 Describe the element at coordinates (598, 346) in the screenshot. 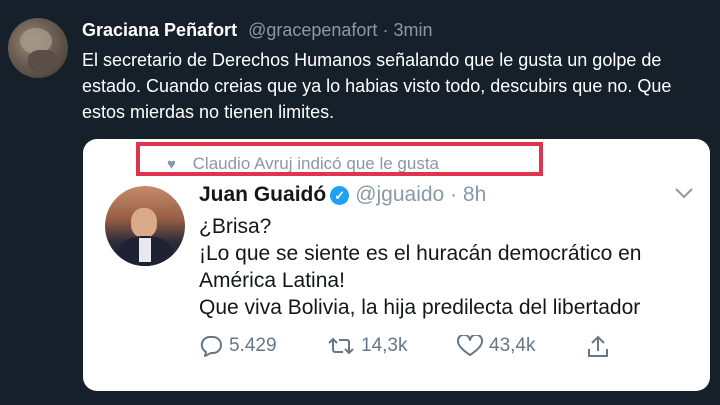

I see `share-icon` at that location.